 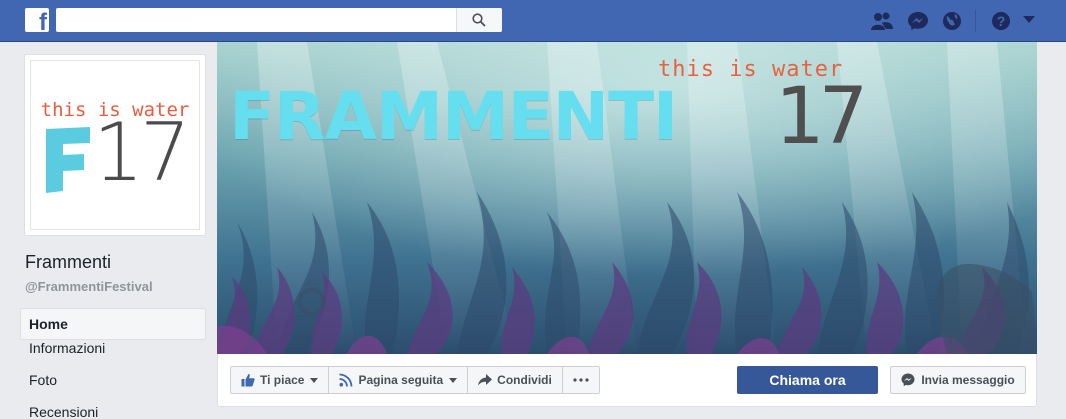 I want to click on page-actions-group: Ti piace Pagina seguita Condividi, so click(x=415, y=380).